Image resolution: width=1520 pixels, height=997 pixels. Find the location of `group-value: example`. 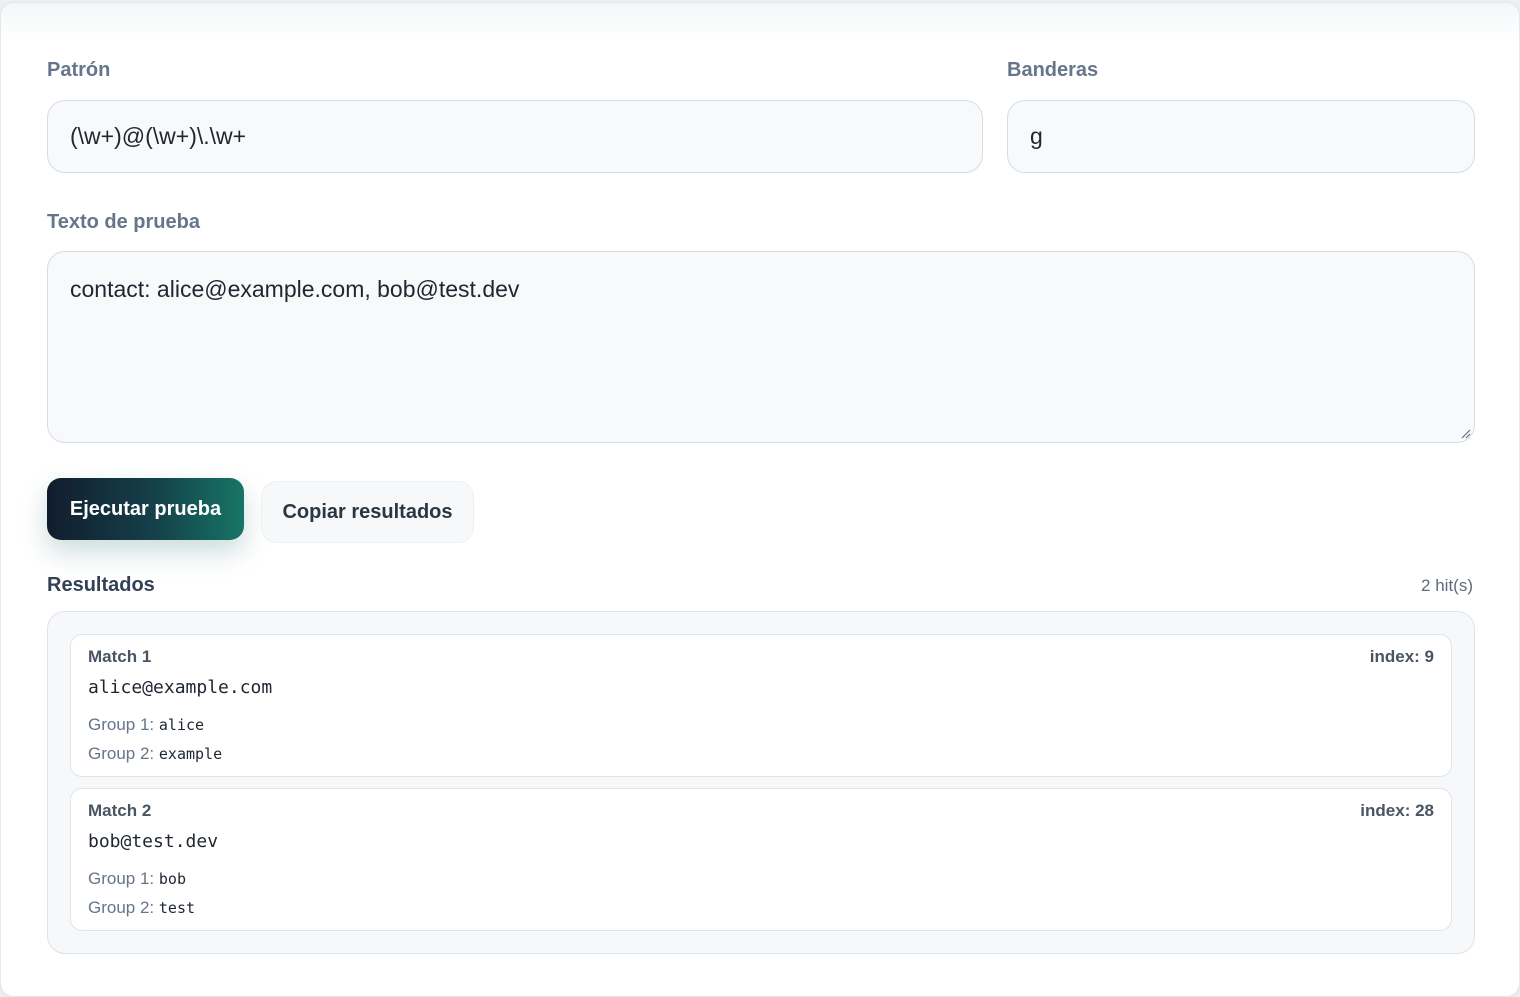

group-value: example is located at coordinates (190, 754).